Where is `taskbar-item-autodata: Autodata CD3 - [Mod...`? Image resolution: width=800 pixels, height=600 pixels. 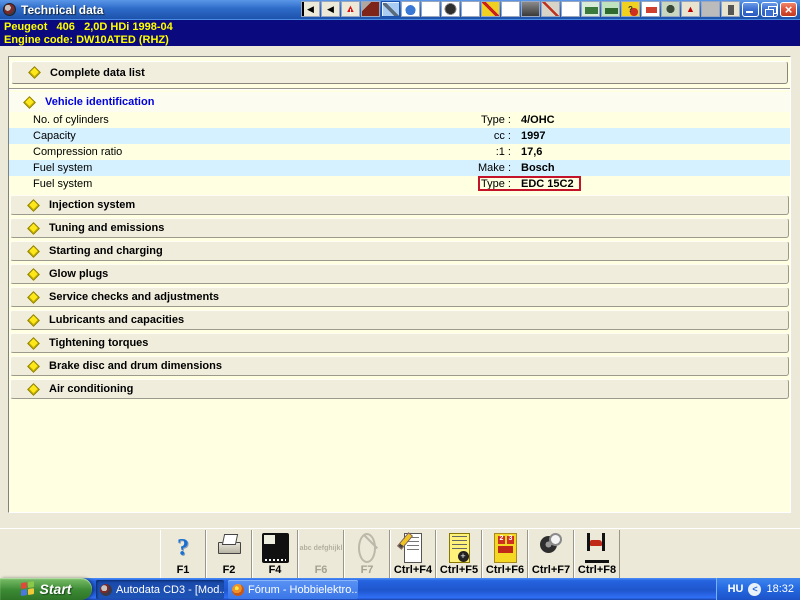 taskbar-item-autodata: Autodata CD3 - [Mod... is located at coordinates (160, 589).